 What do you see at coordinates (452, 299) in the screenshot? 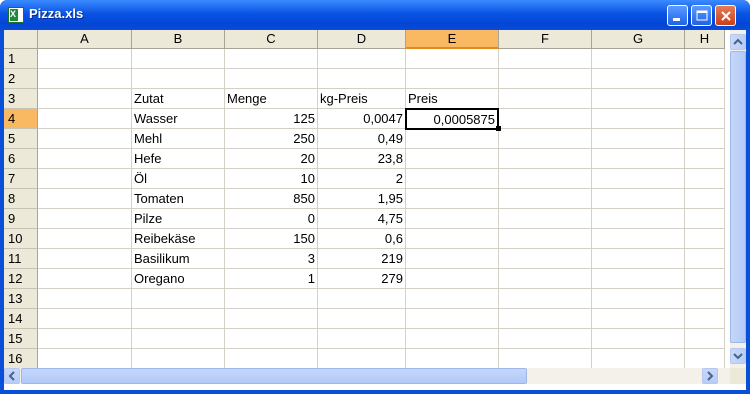
I see `cell-e13` at bounding box center [452, 299].